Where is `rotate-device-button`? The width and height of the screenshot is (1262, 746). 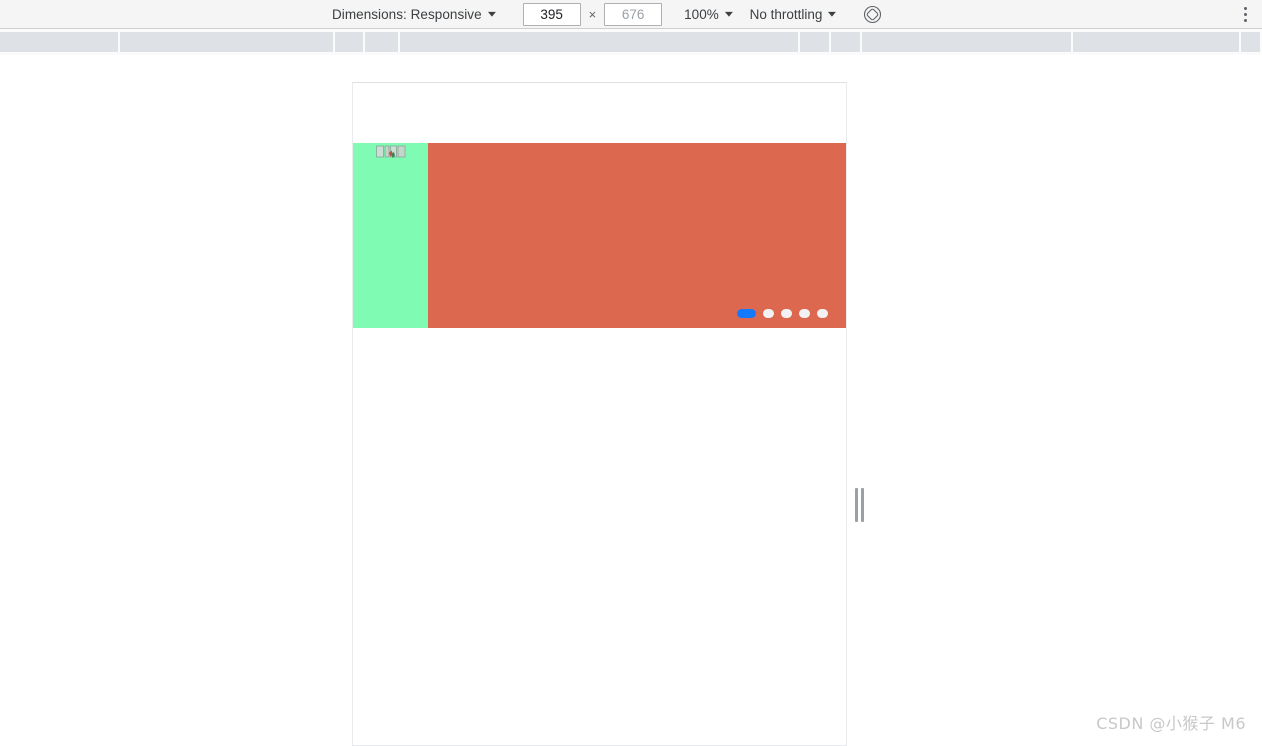 rotate-device-button is located at coordinates (872, 15).